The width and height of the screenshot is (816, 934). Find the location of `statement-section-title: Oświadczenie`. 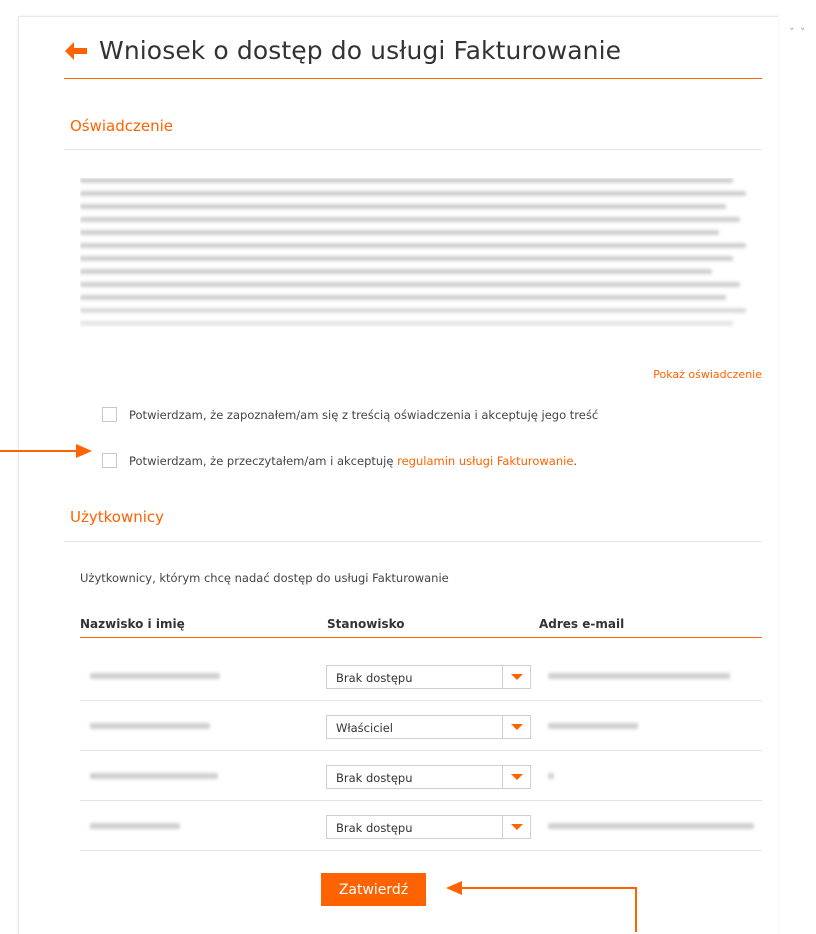

statement-section-title: Oświadczenie is located at coordinates (122, 126).